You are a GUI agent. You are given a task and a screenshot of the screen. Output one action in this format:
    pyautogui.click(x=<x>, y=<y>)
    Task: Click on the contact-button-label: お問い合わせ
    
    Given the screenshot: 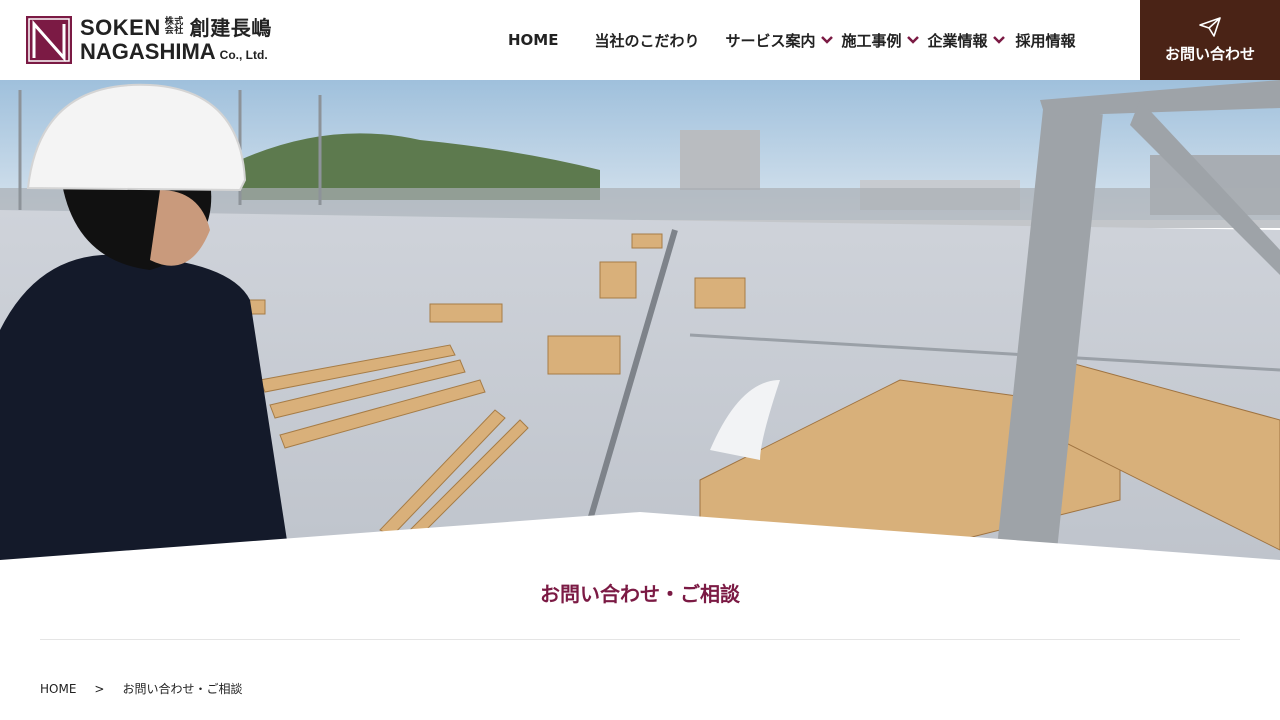 What is the action you would take?
    pyautogui.click(x=1209, y=53)
    